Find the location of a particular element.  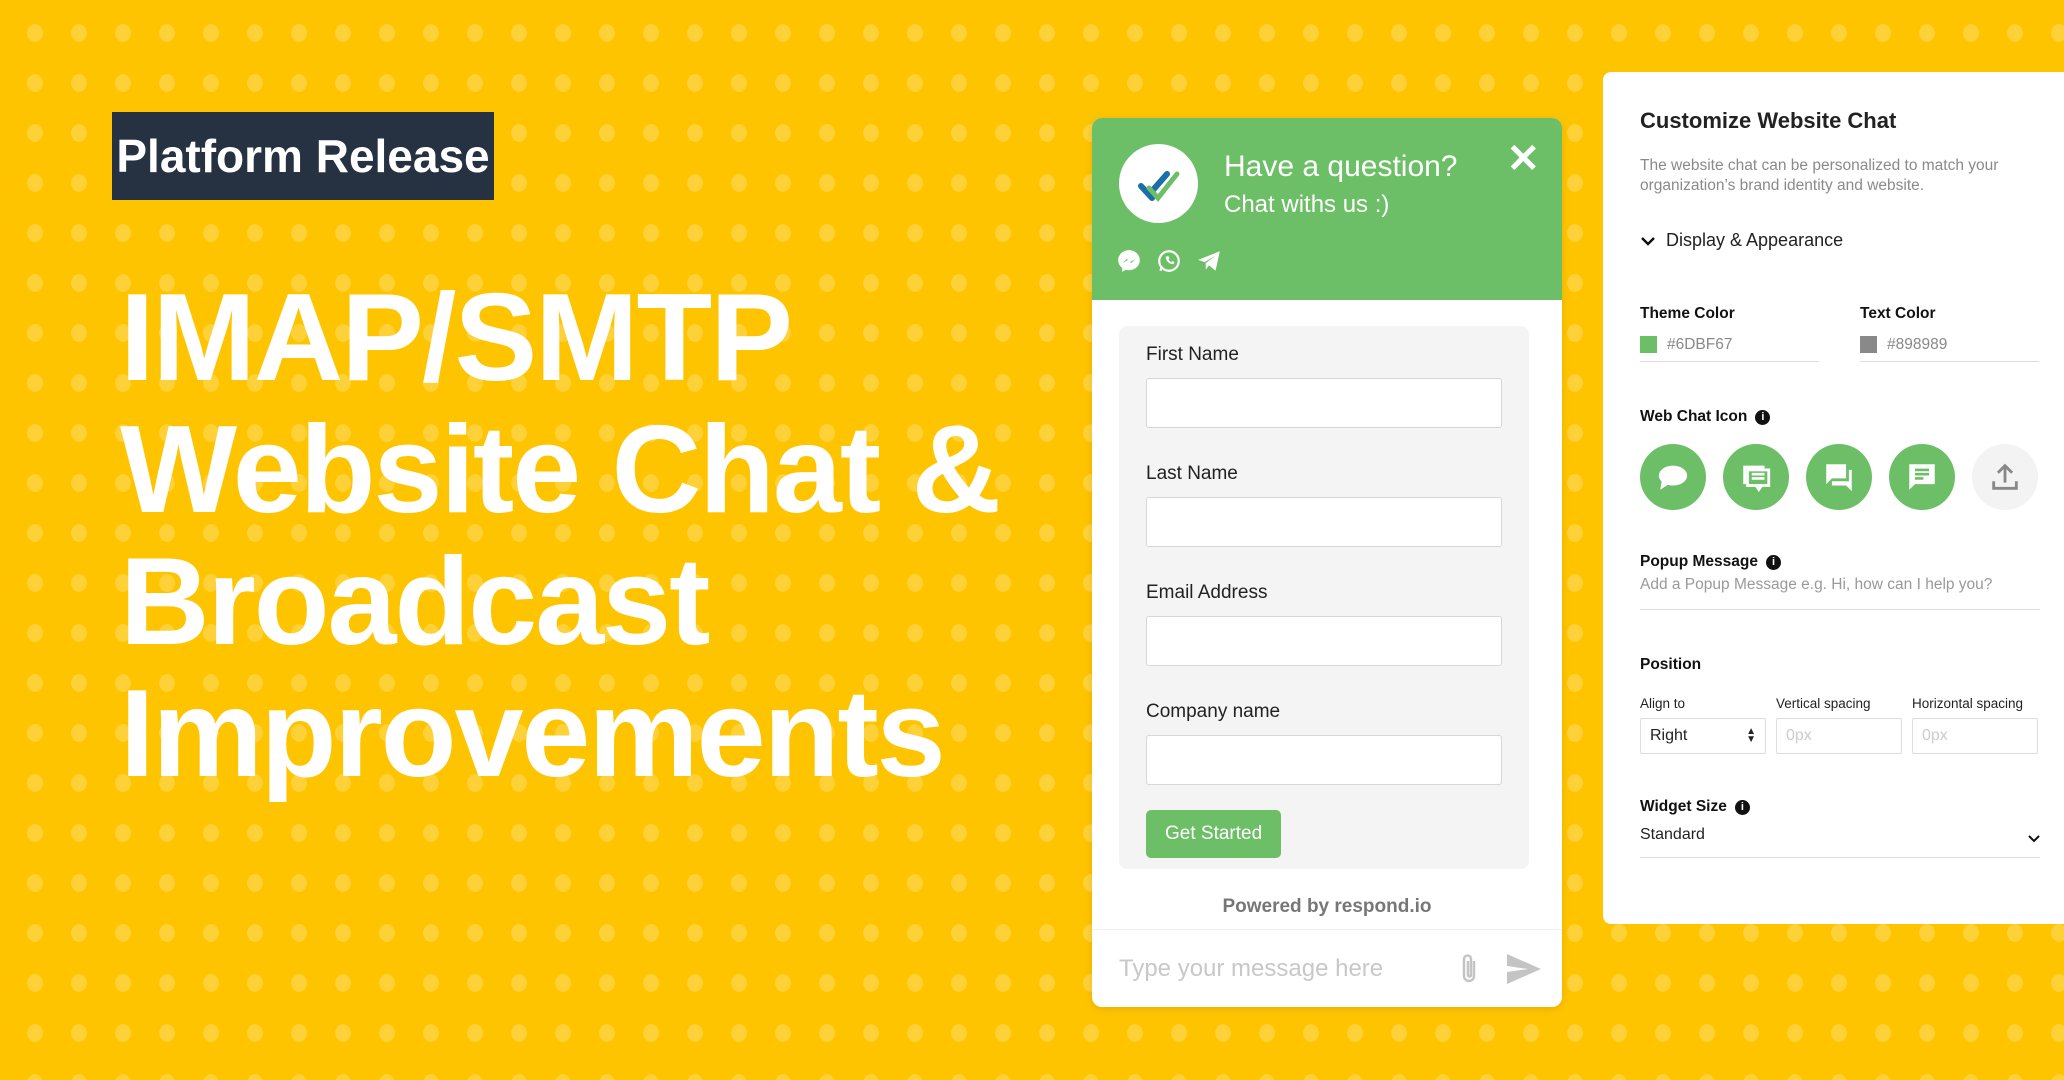

message-lines-icon is located at coordinates (1922, 477).